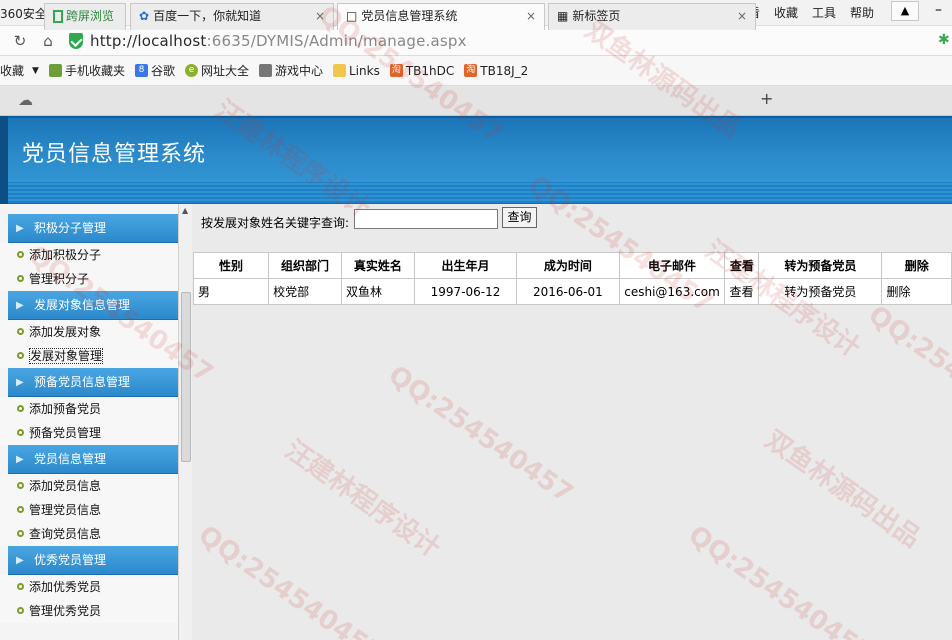 This screenshot has height=640, width=952. What do you see at coordinates (672, 291) in the screenshot?
I see `cell-email: ceshi@163.com` at bounding box center [672, 291].